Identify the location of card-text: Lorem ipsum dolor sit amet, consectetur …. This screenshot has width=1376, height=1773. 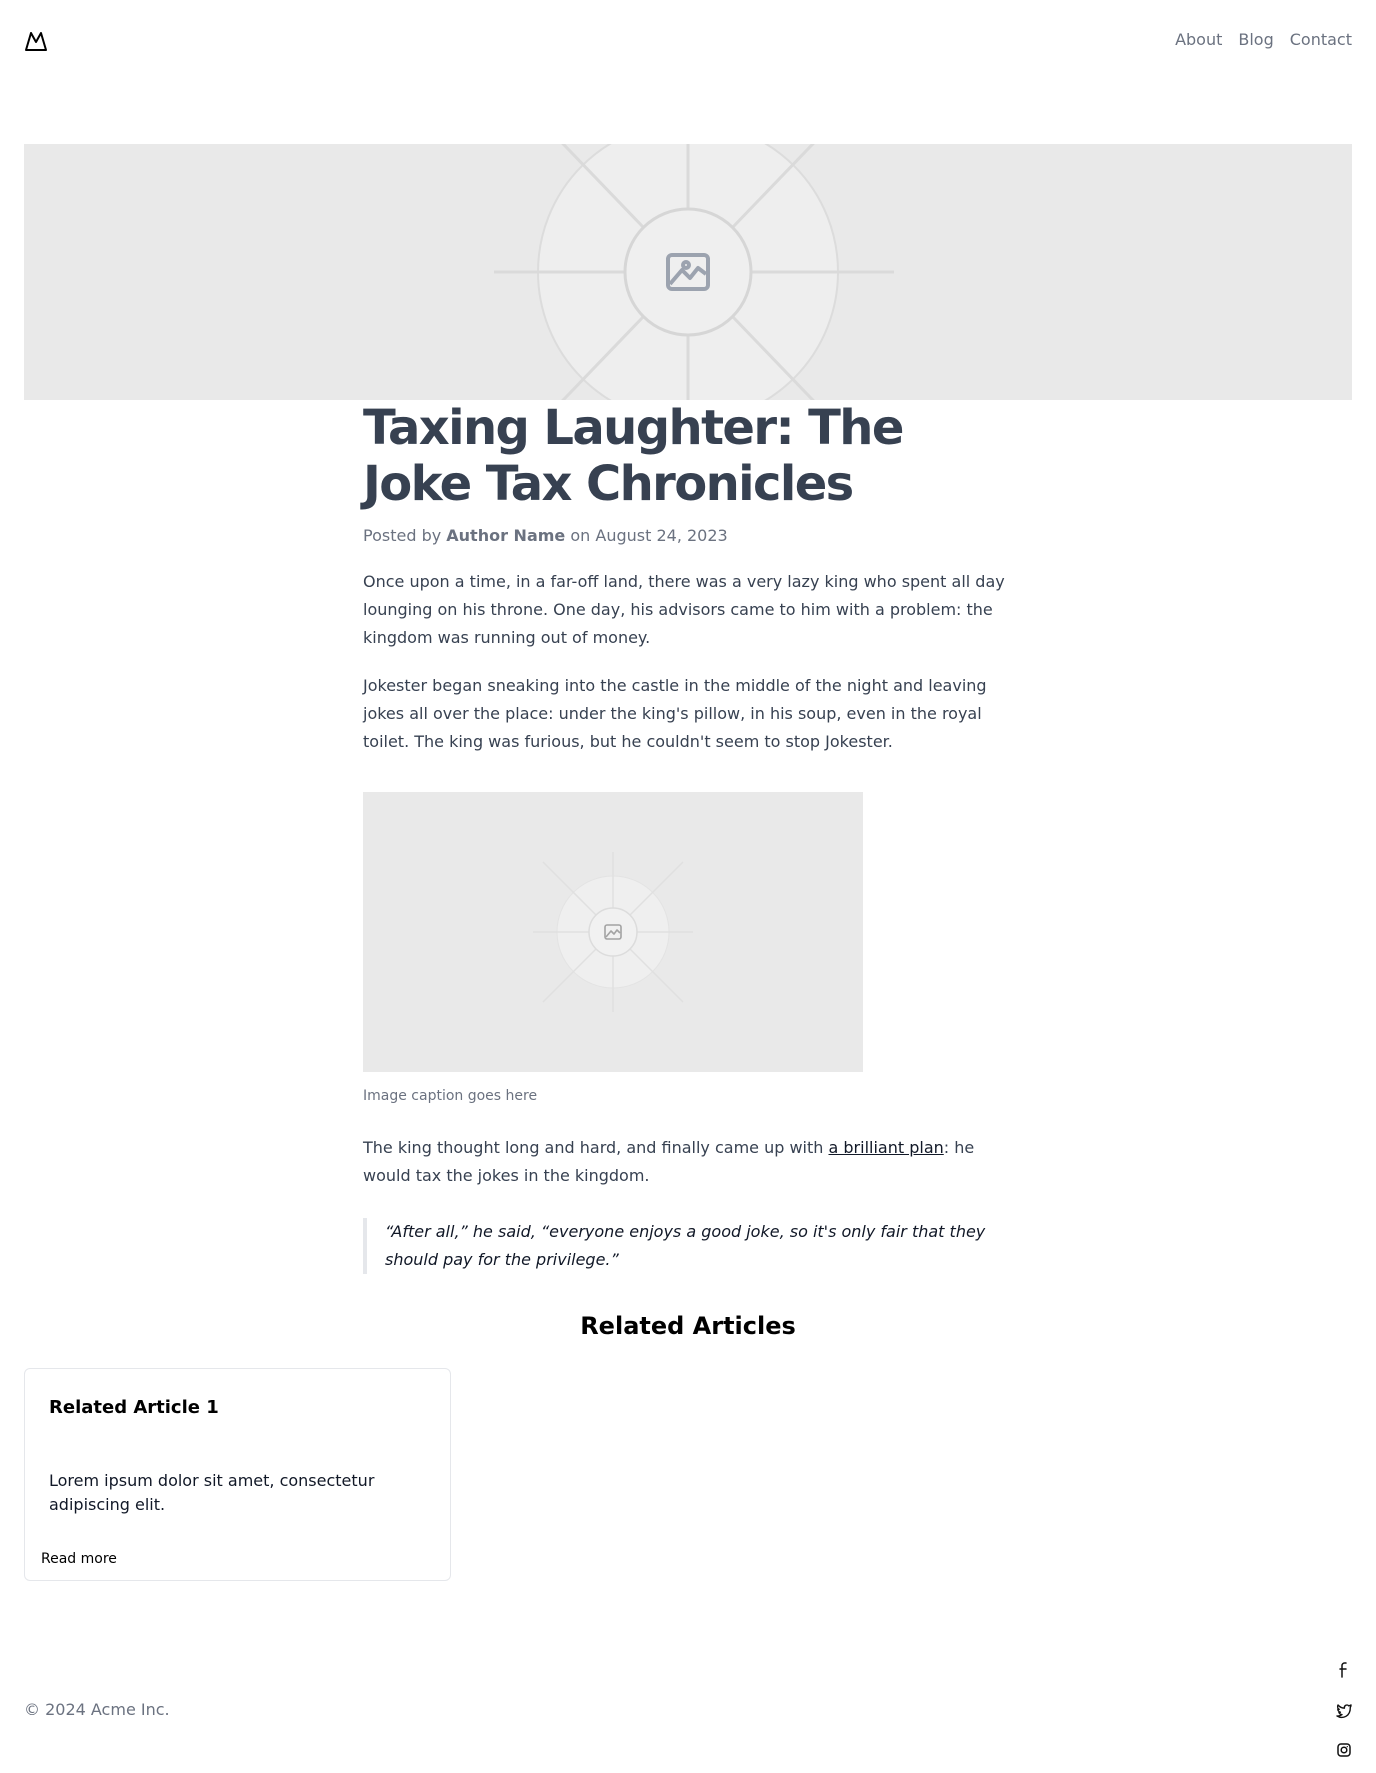
(212, 1492).